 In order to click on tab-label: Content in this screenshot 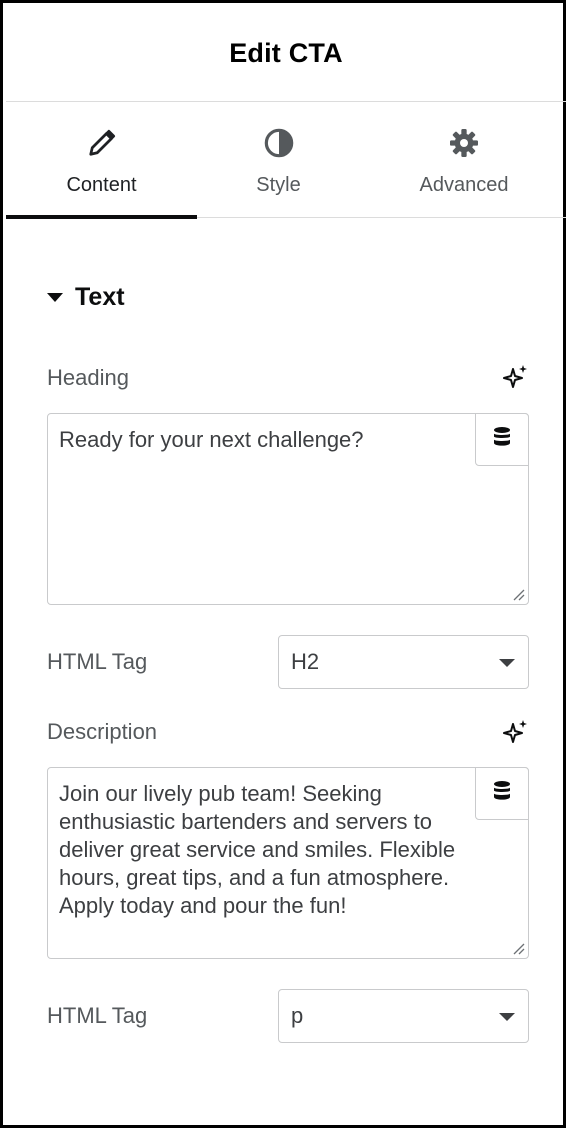, I will do `click(101, 185)`.